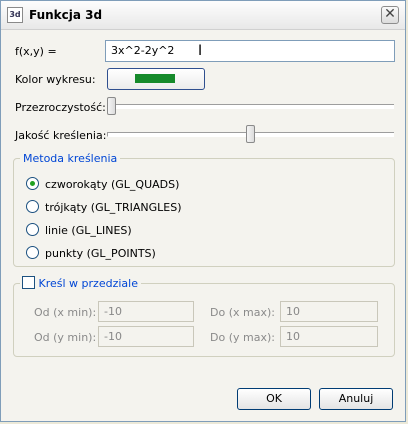 This screenshot has height=424, width=408. I want to click on color-swatch, so click(155, 78).